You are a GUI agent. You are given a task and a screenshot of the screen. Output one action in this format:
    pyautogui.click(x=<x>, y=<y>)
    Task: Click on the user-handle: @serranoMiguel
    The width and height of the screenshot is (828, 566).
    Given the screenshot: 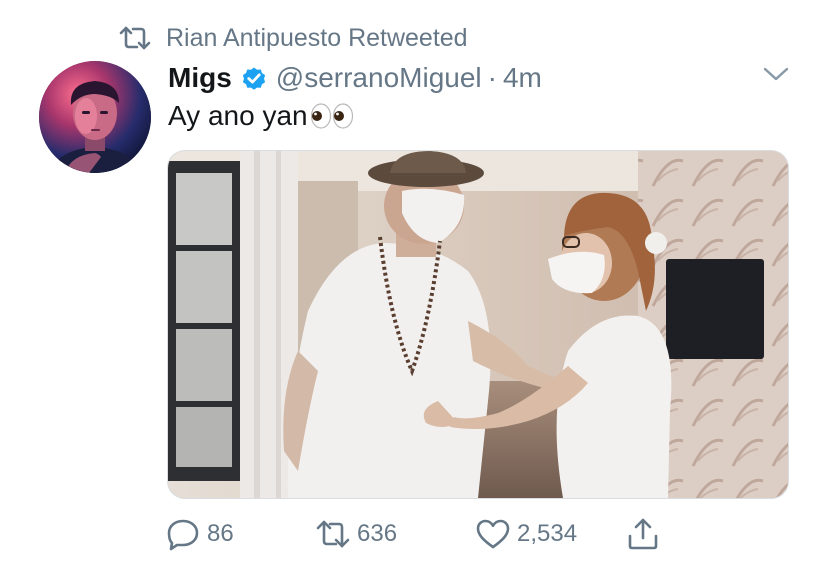 What is the action you would take?
    pyautogui.click(x=379, y=78)
    